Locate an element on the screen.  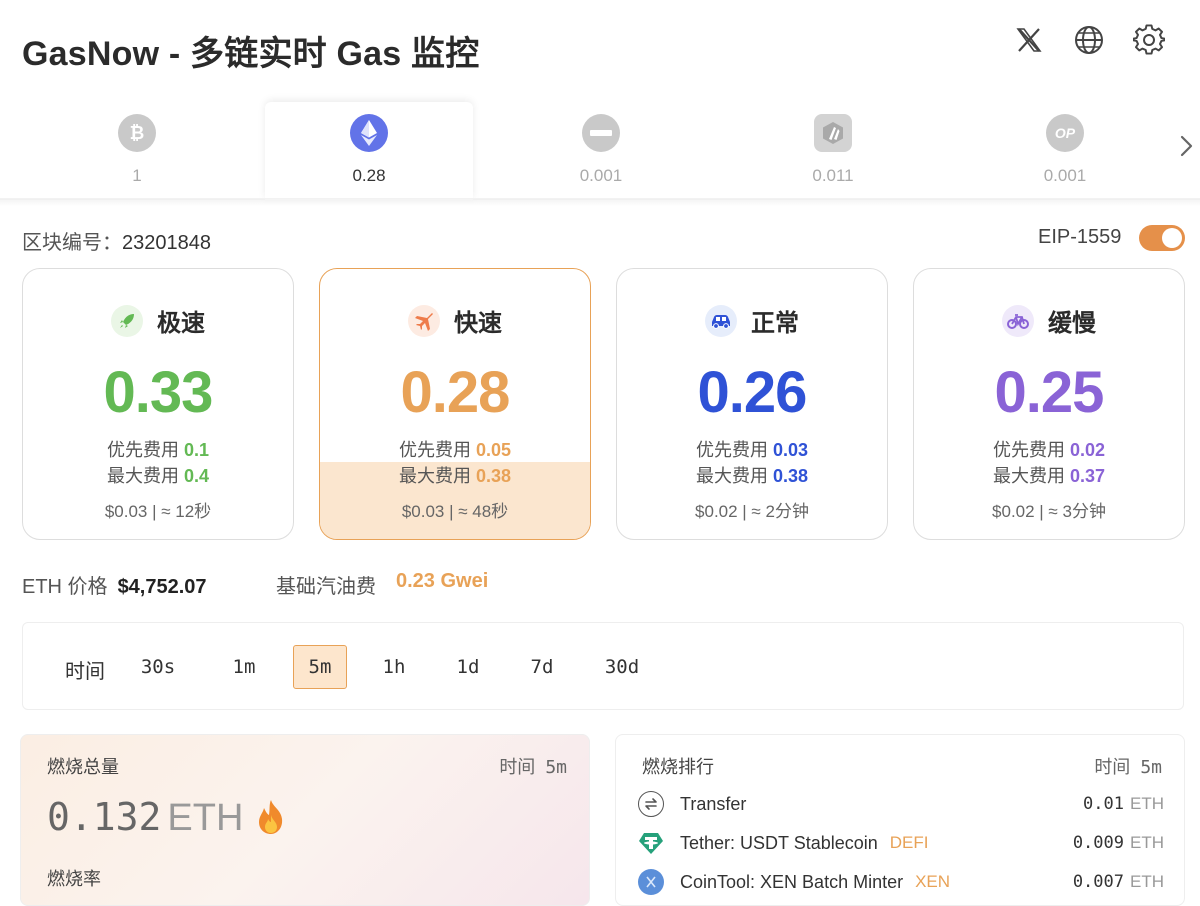
max-fee-value: 0.38 is located at coordinates (790, 476).